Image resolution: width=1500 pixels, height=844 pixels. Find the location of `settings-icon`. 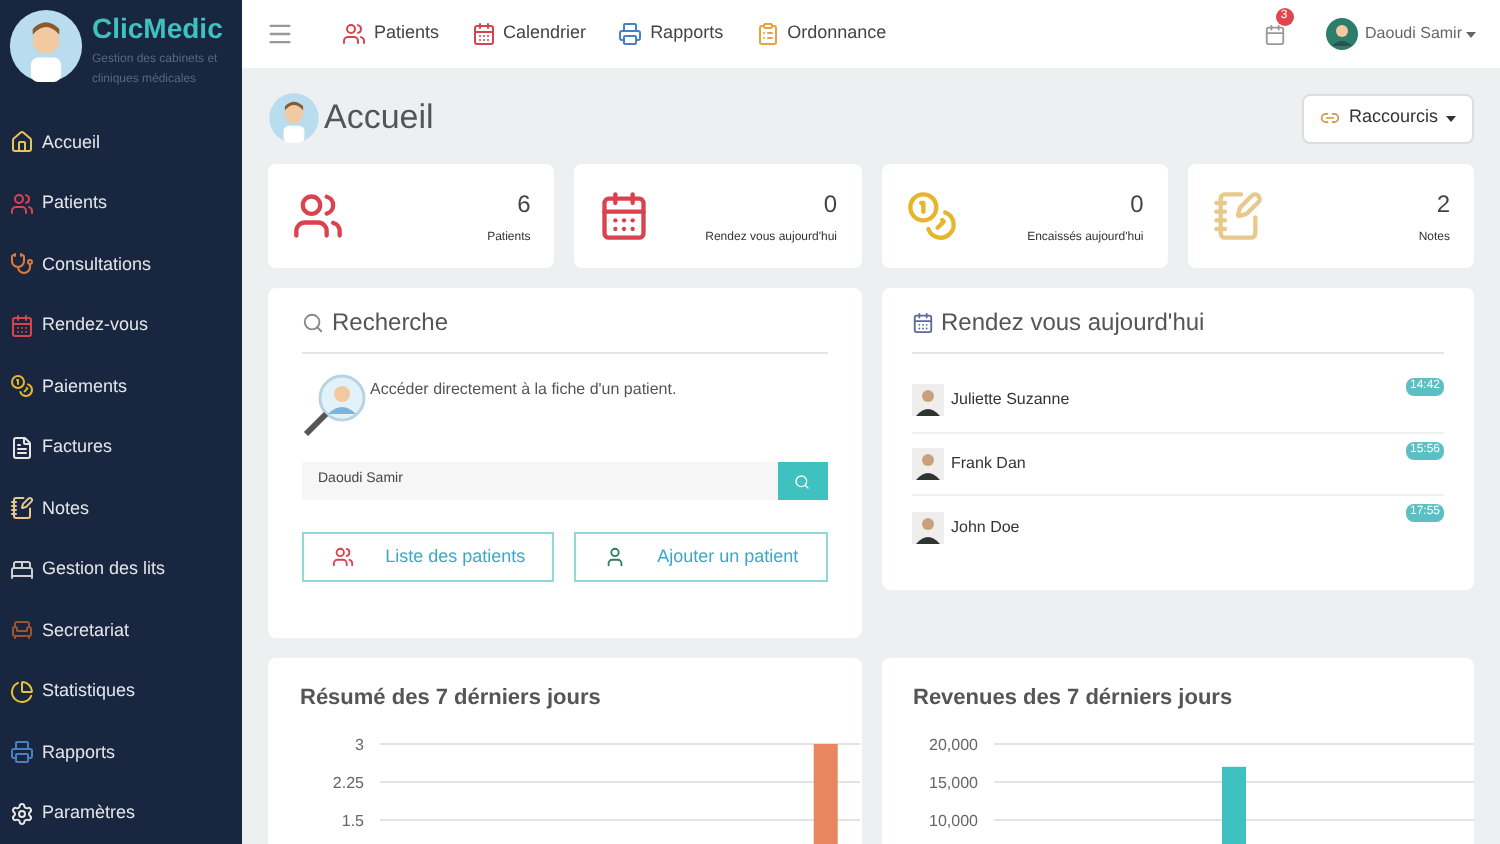

settings-icon is located at coordinates (22, 813).